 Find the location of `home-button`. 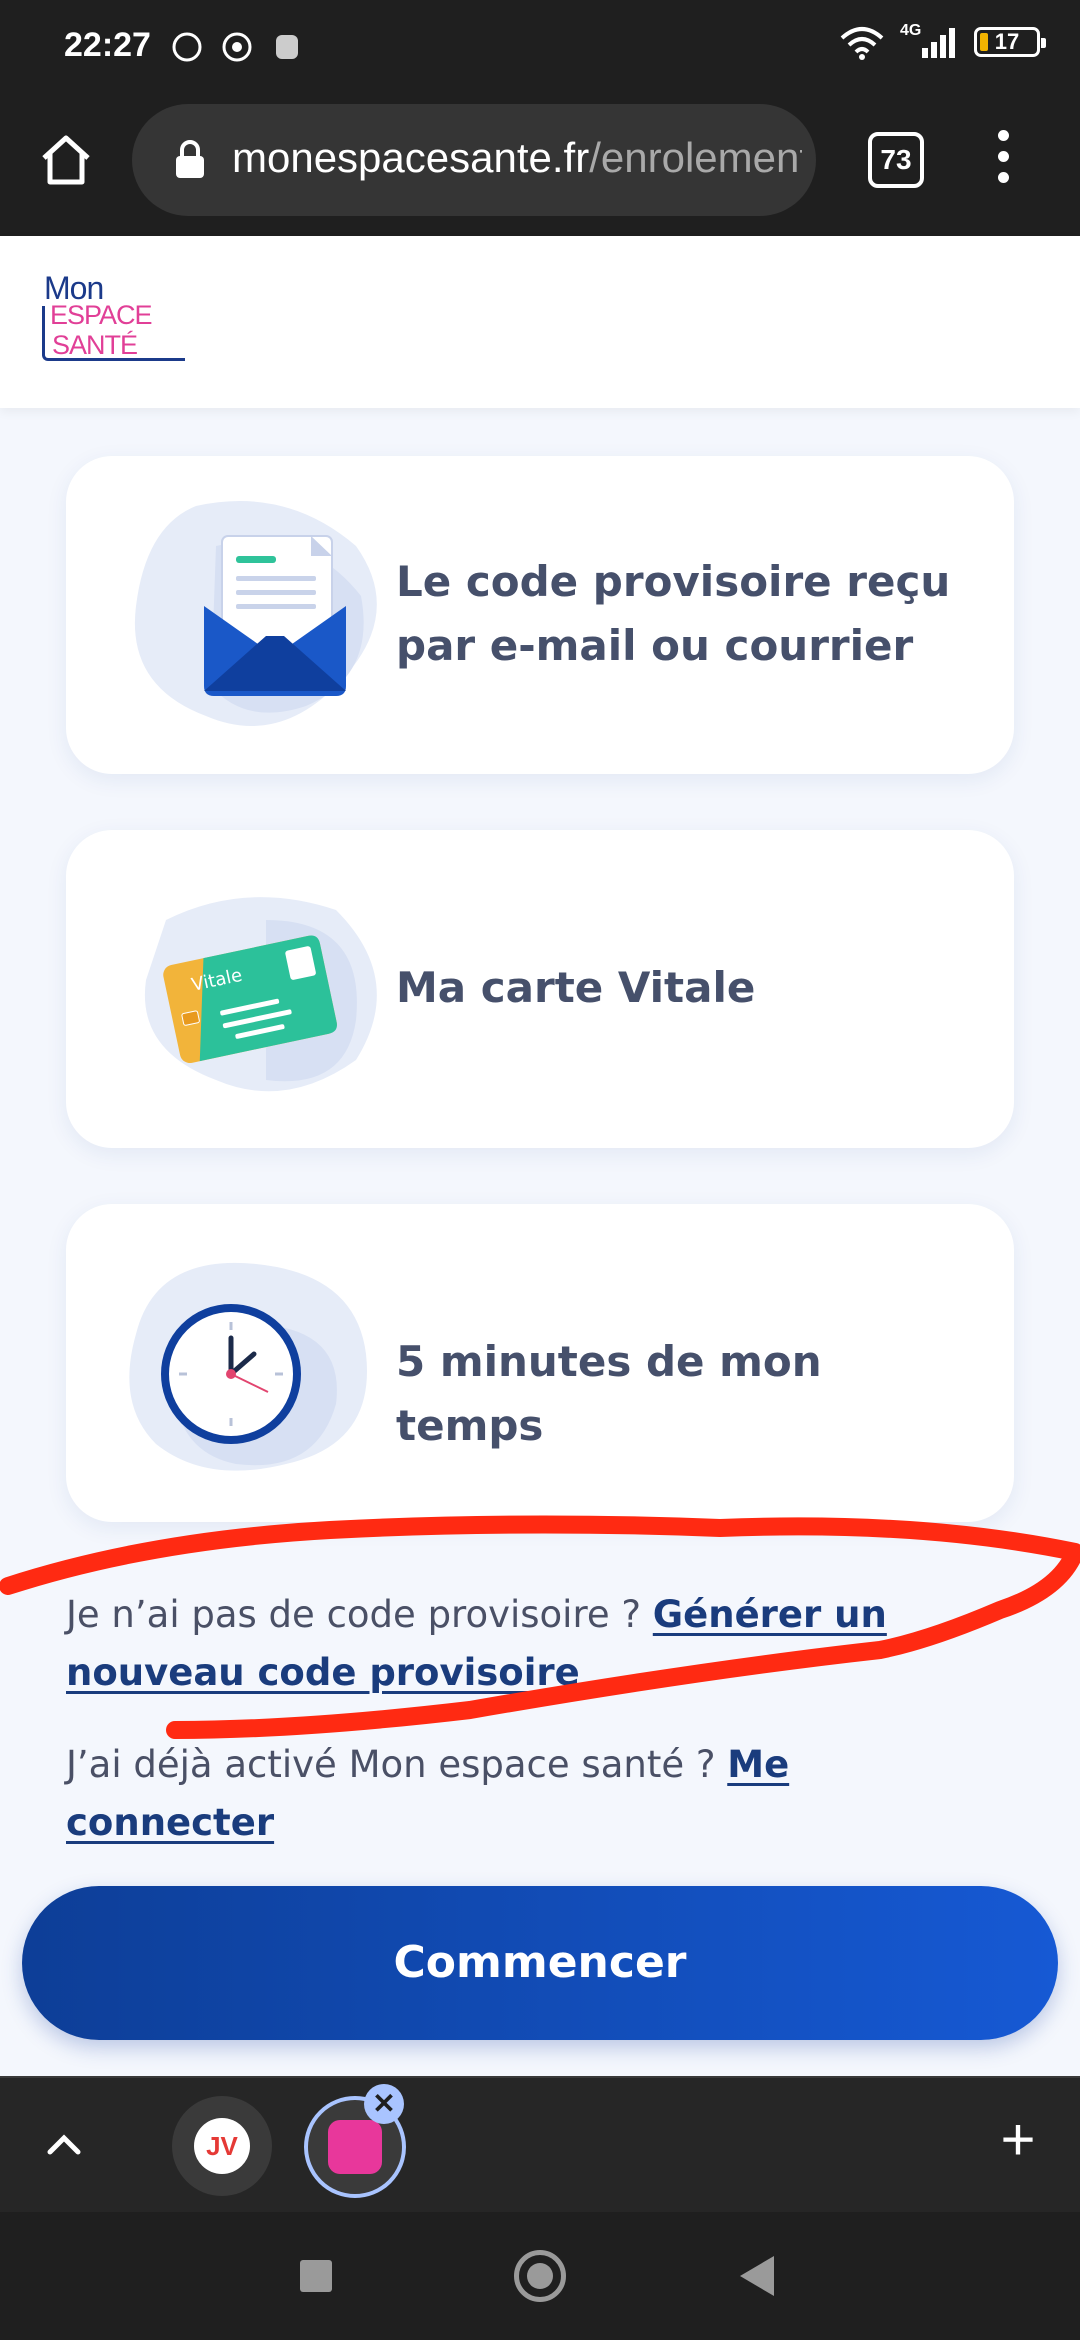

home-button is located at coordinates (66, 160).